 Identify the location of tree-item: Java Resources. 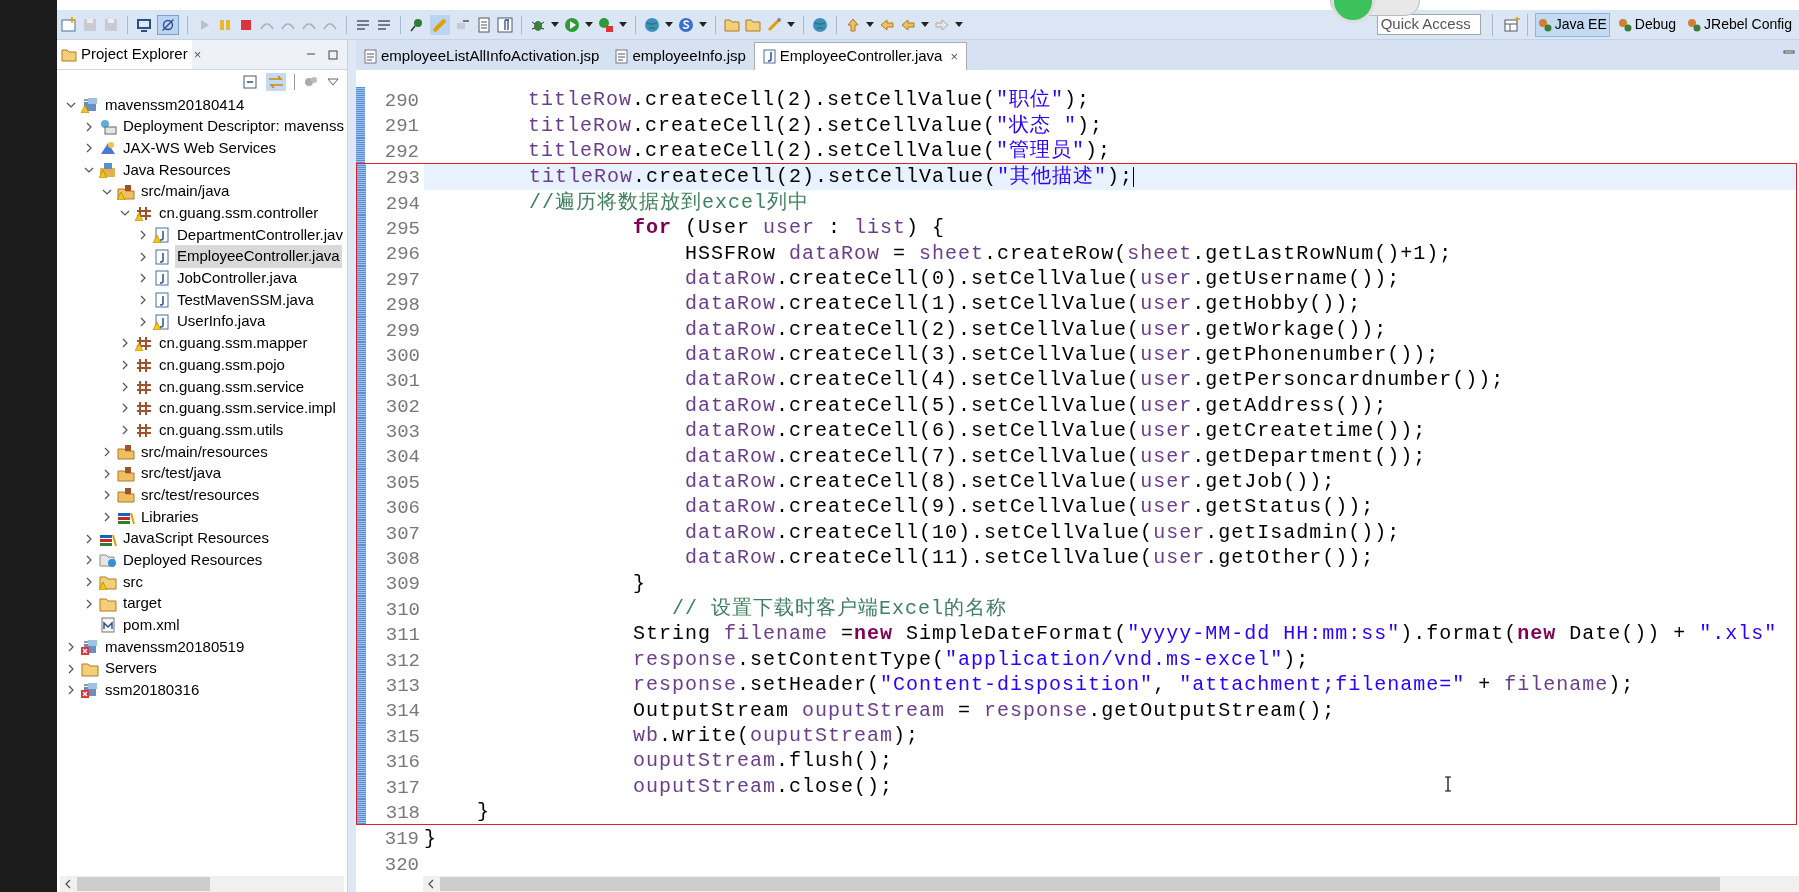
(177, 170).